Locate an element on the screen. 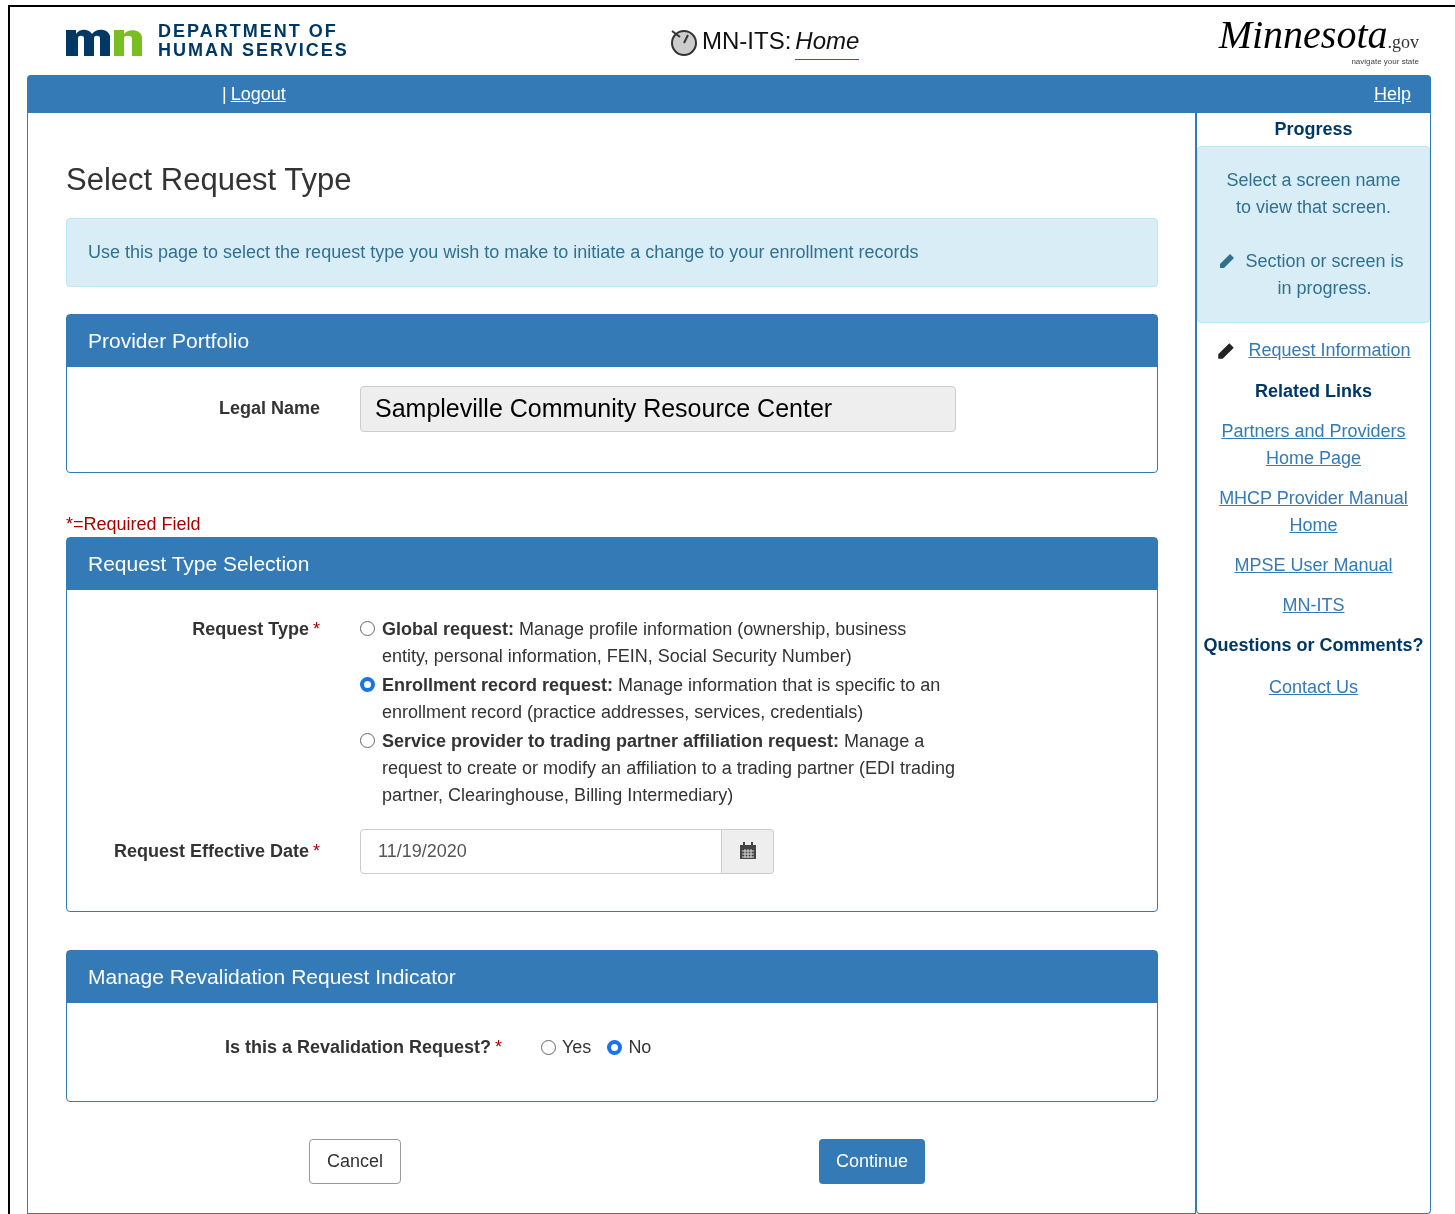 This screenshot has width=1455, height=1214. option-label: No is located at coordinates (640, 1047).